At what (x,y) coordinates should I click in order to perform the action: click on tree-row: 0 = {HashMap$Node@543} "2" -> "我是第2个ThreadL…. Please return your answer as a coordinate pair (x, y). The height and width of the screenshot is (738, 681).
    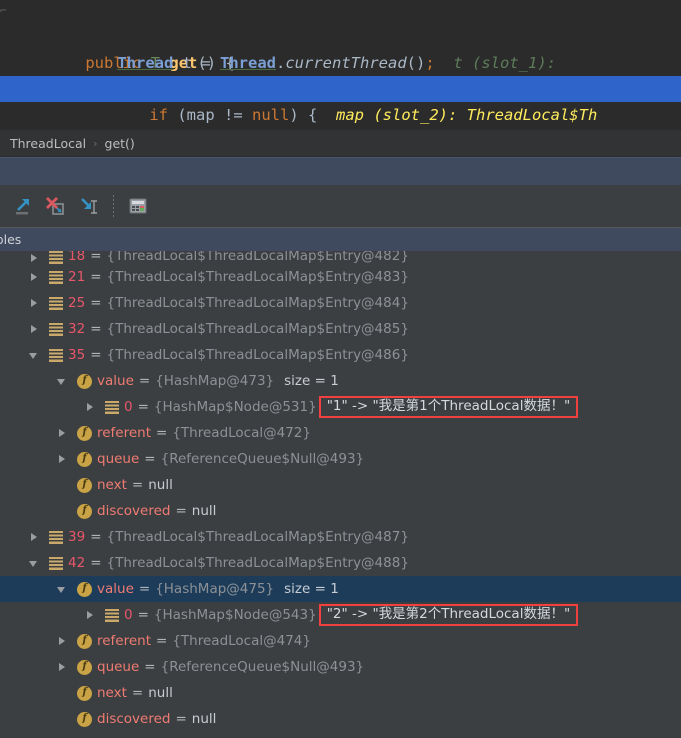
    Looking at the image, I should click on (340, 615).